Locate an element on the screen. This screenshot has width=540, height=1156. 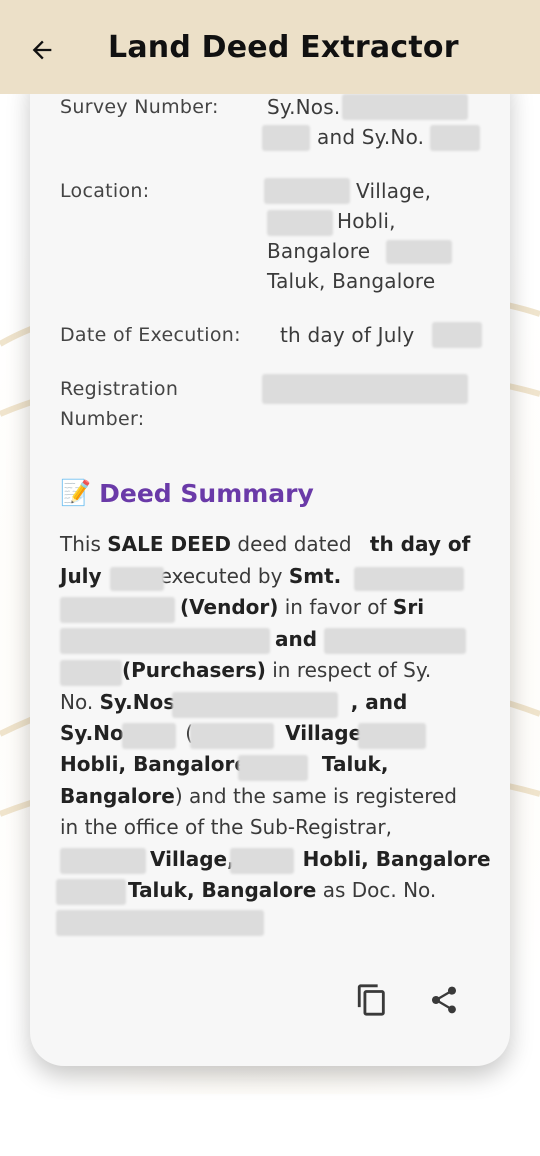
app-bar: Land Deed Extractor is located at coordinates (270, 47).